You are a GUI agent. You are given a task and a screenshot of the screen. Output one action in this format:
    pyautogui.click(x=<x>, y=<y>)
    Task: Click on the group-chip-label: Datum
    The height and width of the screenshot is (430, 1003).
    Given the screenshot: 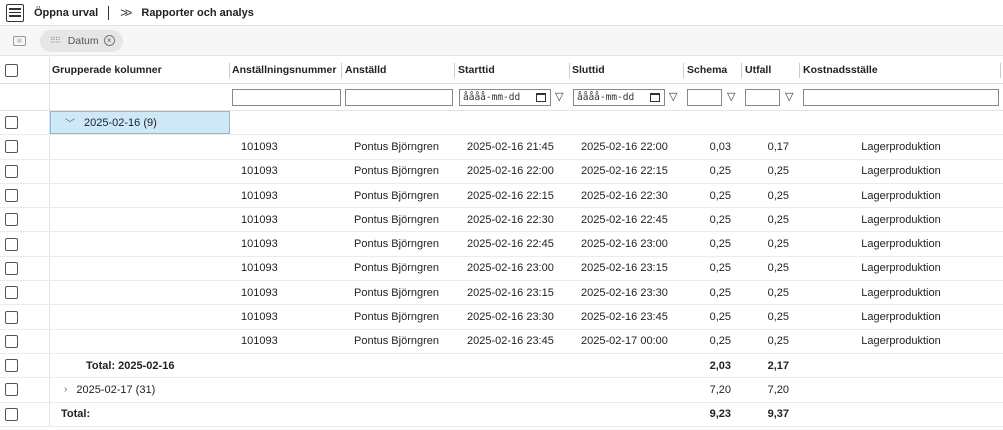 What is the action you would take?
    pyautogui.click(x=83, y=40)
    